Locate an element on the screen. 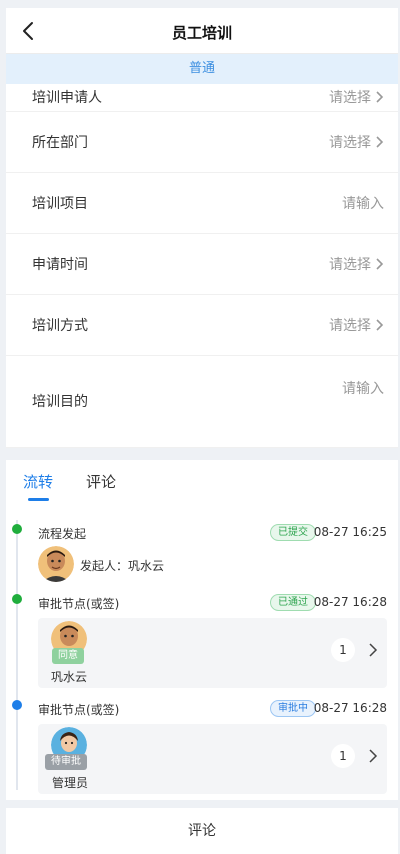 The image size is (400, 854). approver-card: 待审批 管理员 1 is located at coordinates (212, 759).